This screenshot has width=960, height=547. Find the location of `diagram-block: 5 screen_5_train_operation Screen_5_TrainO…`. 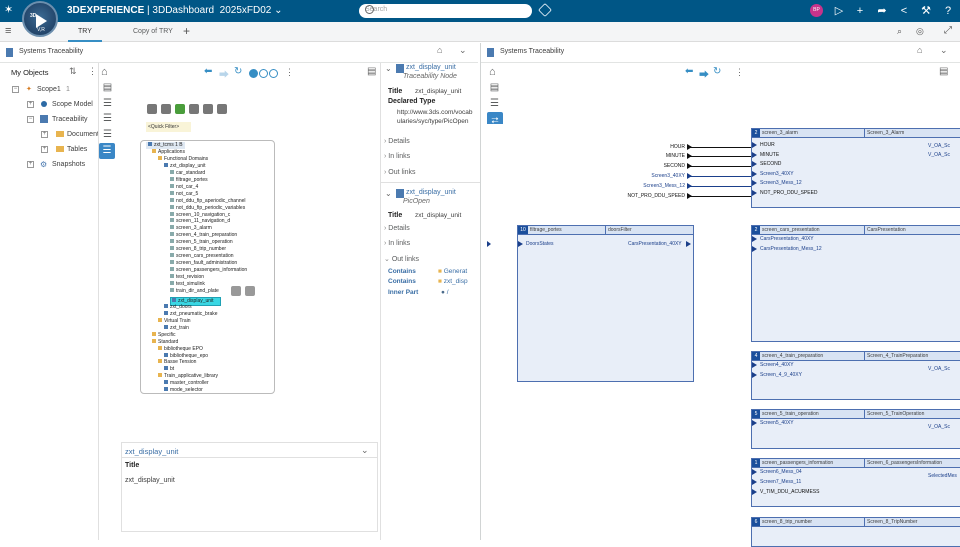

diagram-block: 5 screen_5_train_operation Screen_5_TrainO… is located at coordinates (855, 429).